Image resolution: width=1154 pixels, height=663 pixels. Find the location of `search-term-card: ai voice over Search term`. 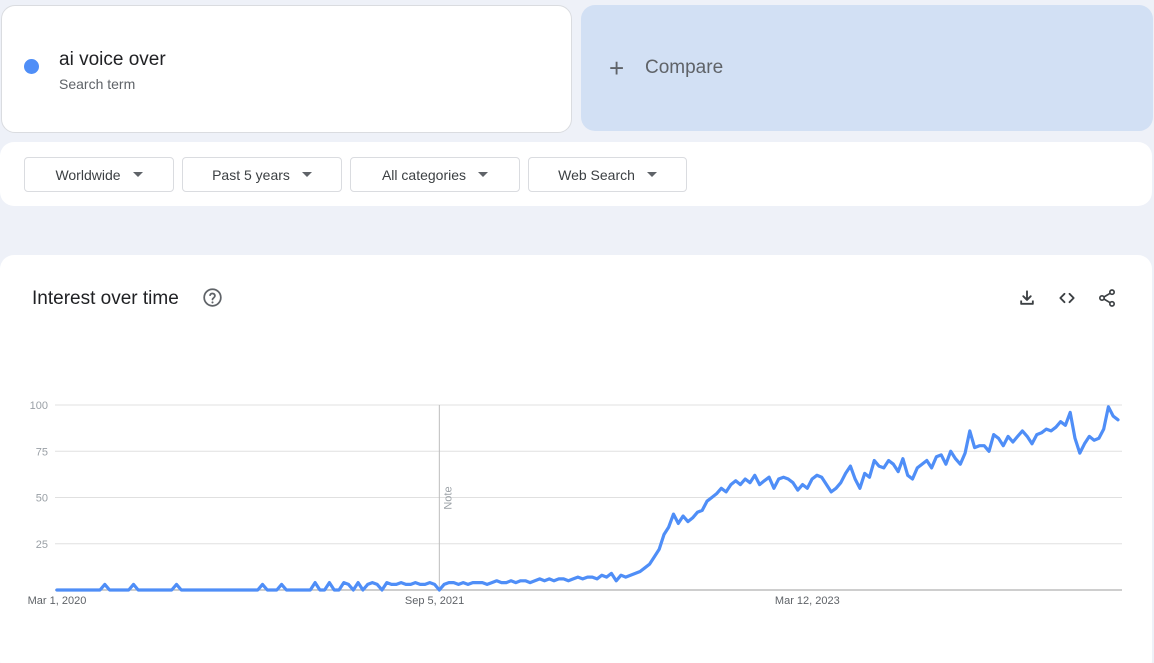

search-term-card: ai voice over Search term is located at coordinates (286, 69).